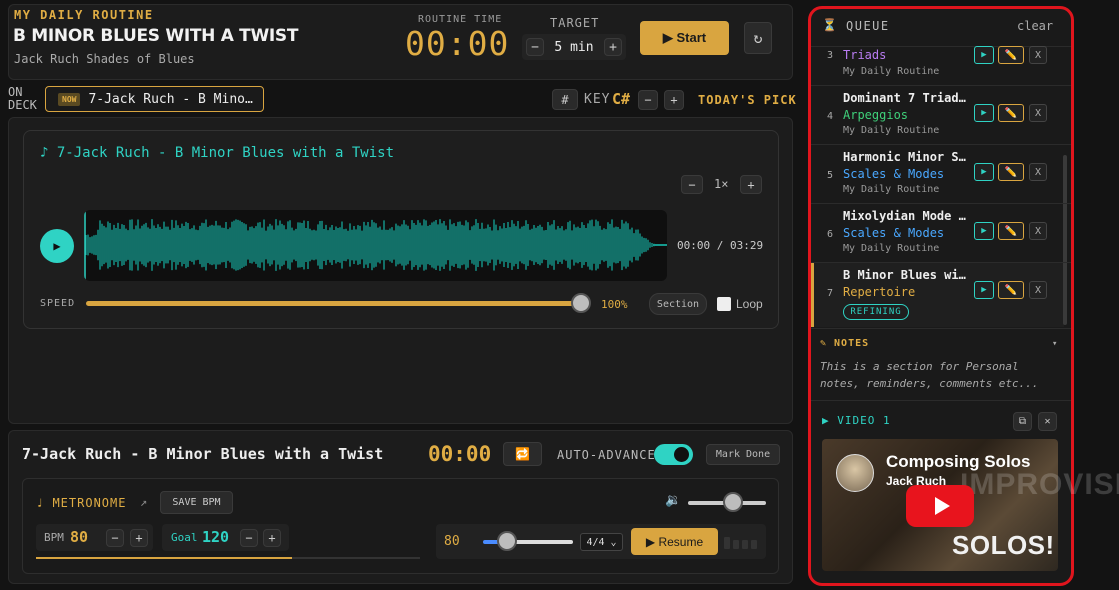 This screenshot has width=1119, height=590. Describe the element at coordinates (830, 293) in the screenshot. I see `queue-item-number: 7` at that location.